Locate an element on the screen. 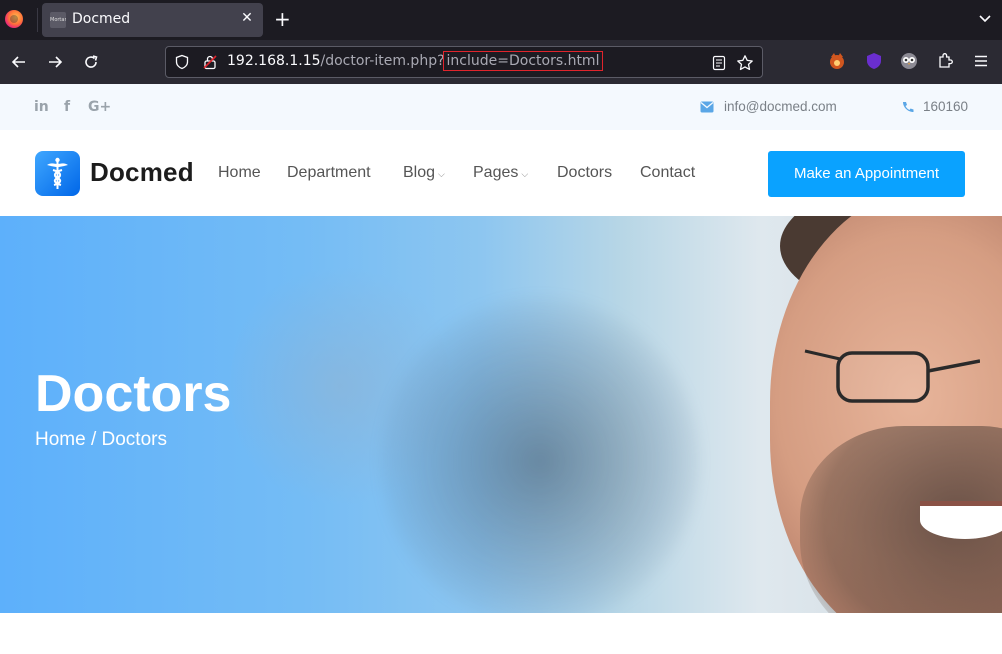 The width and height of the screenshot is (1002, 654). hamburger-menu-icon is located at coordinates (981, 61).